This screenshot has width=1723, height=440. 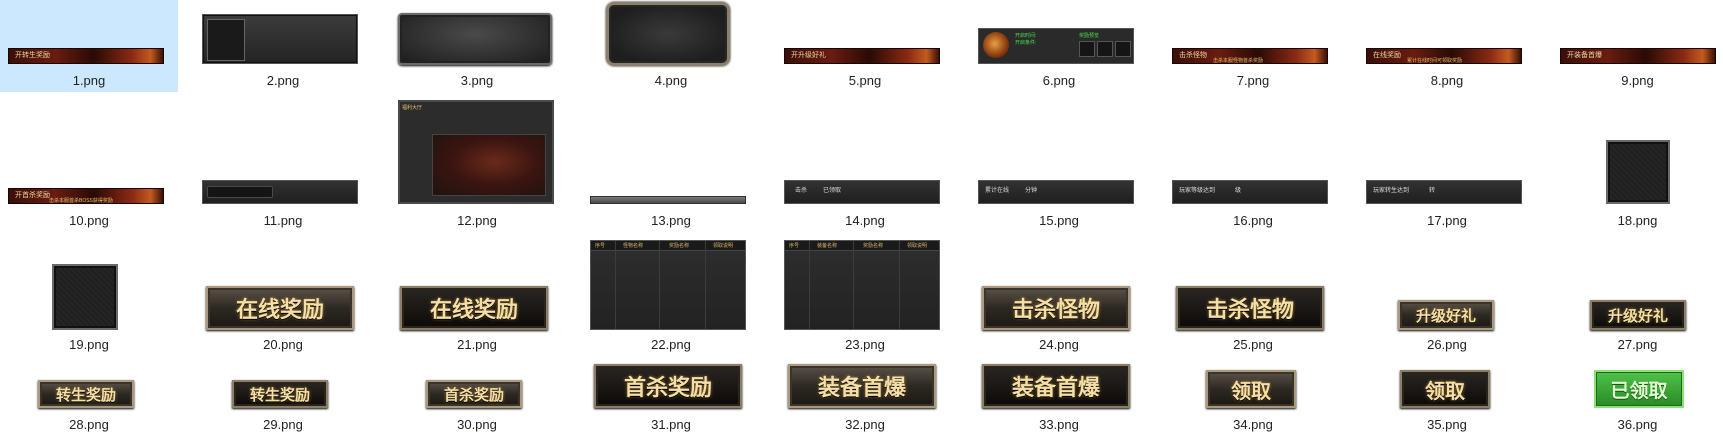 What do you see at coordinates (1253, 80) in the screenshot?
I see `file-name: 7.png` at bounding box center [1253, 80].